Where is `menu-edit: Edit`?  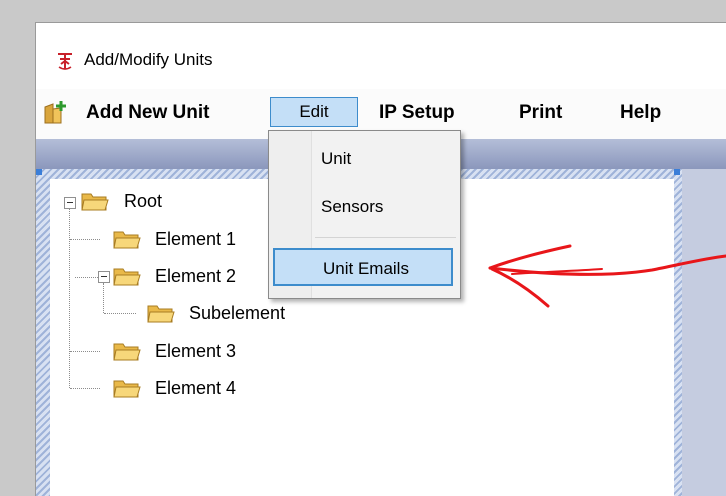 menu-edit: Edit is located at coordinates (314, 112).